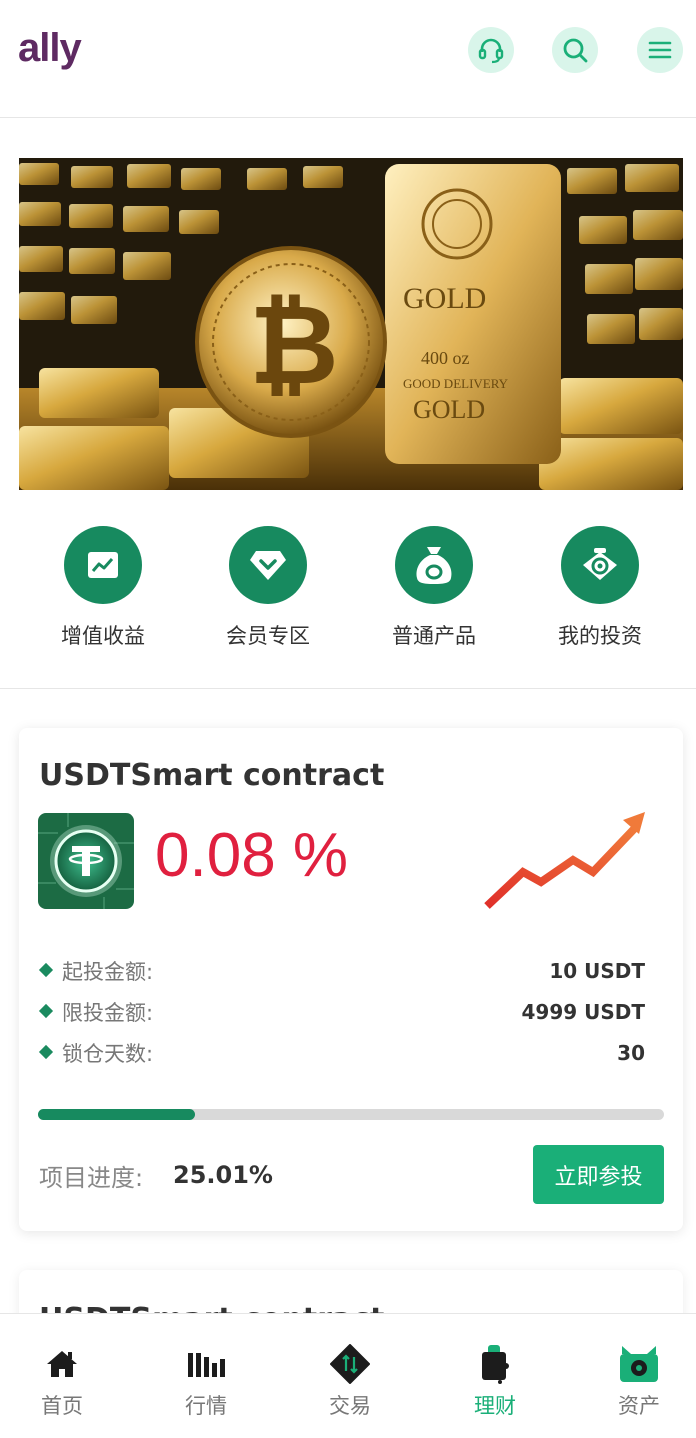 The width and height of the screenshot is (696, 1438). Describe the element at coordinates (103, 636) in the screenshot. I see `quick-label: 增值收益` at that location.